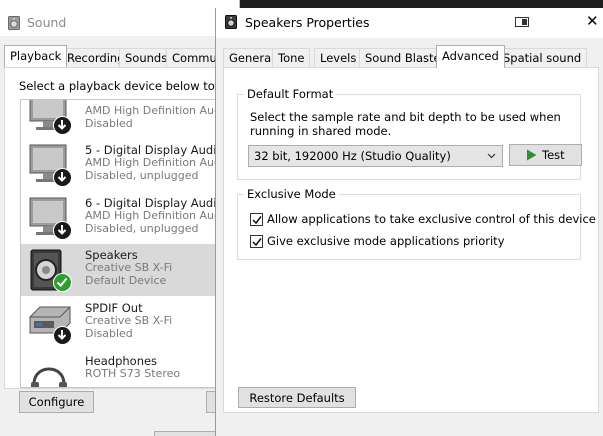 This screenshot has width=603, height=436. I want to click on list-item-amd-hdmi: AMD High Definition Aud Disabled, so click(131, 119).